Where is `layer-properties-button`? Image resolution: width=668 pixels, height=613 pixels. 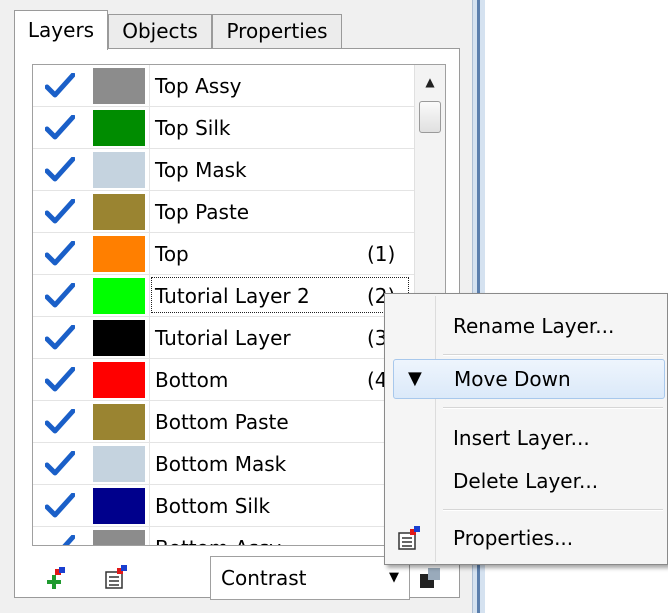 layer-properties-button is located at coordinates (116, 578).